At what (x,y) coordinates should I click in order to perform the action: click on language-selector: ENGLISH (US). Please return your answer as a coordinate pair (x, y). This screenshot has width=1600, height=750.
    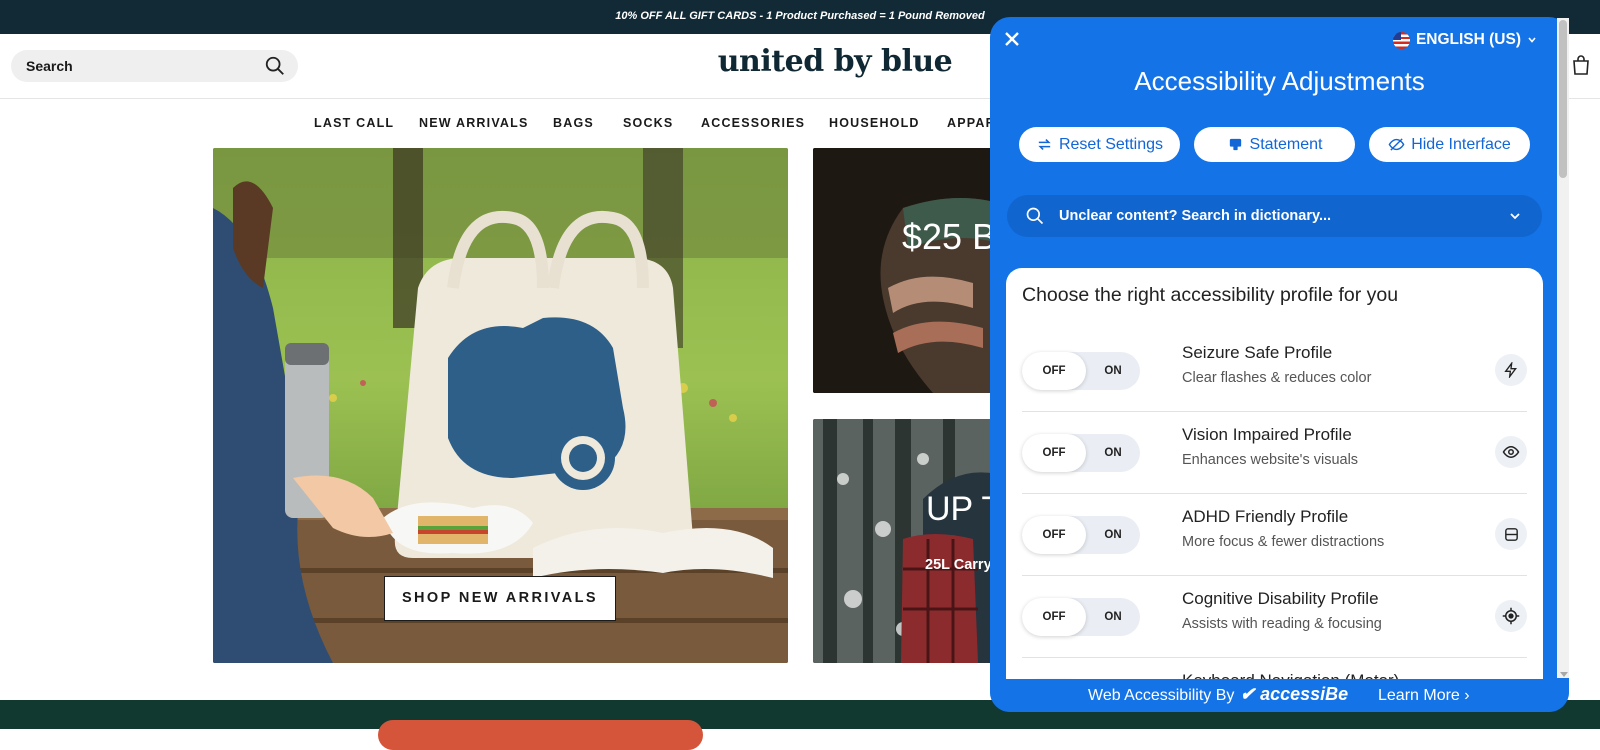
    Looking at the image, I should click on (1464, 40).